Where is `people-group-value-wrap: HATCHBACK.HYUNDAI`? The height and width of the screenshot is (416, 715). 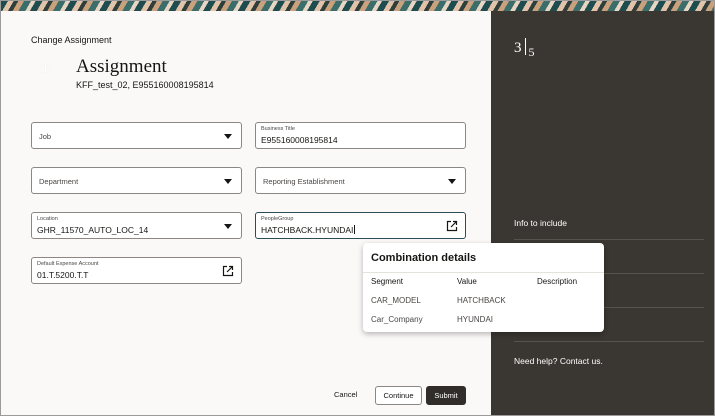 people-group-value-wrap: HATCHBACK.HYUNDAI is located at coordinates (308, 230).